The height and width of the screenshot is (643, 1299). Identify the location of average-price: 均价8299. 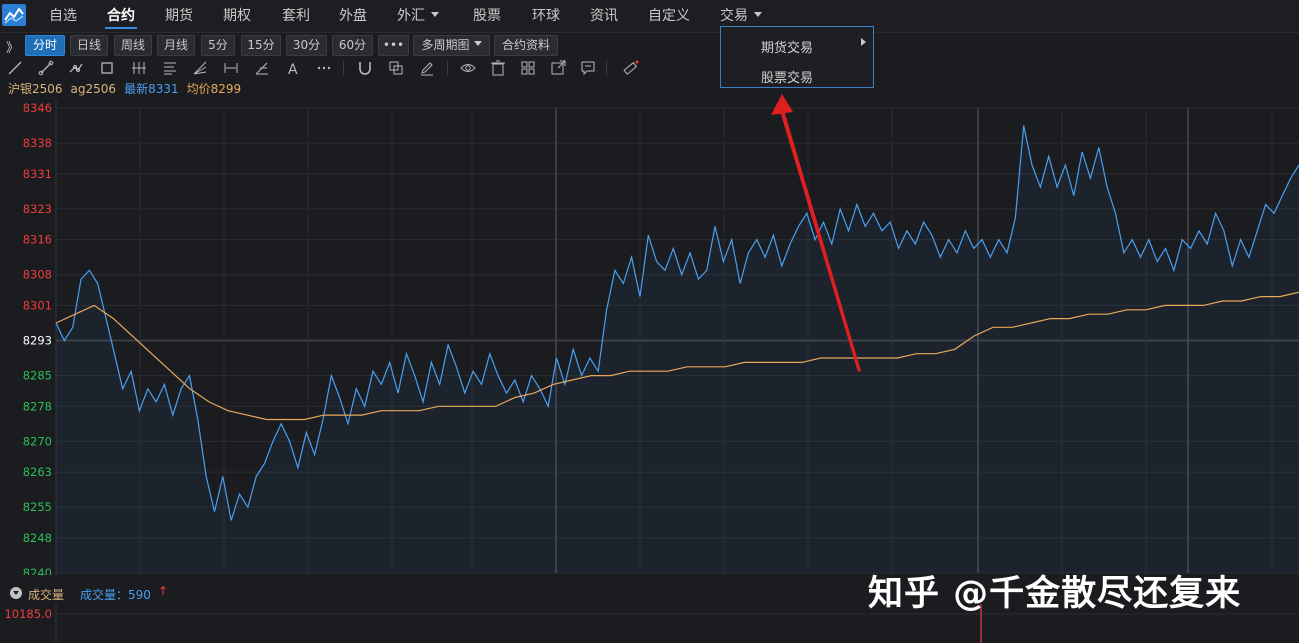
(214, 89).